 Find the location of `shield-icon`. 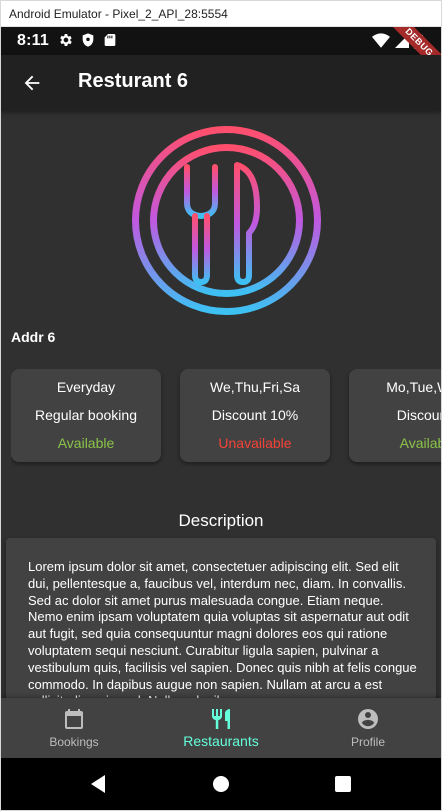

shield-icon is located at coordinates (88, 40).